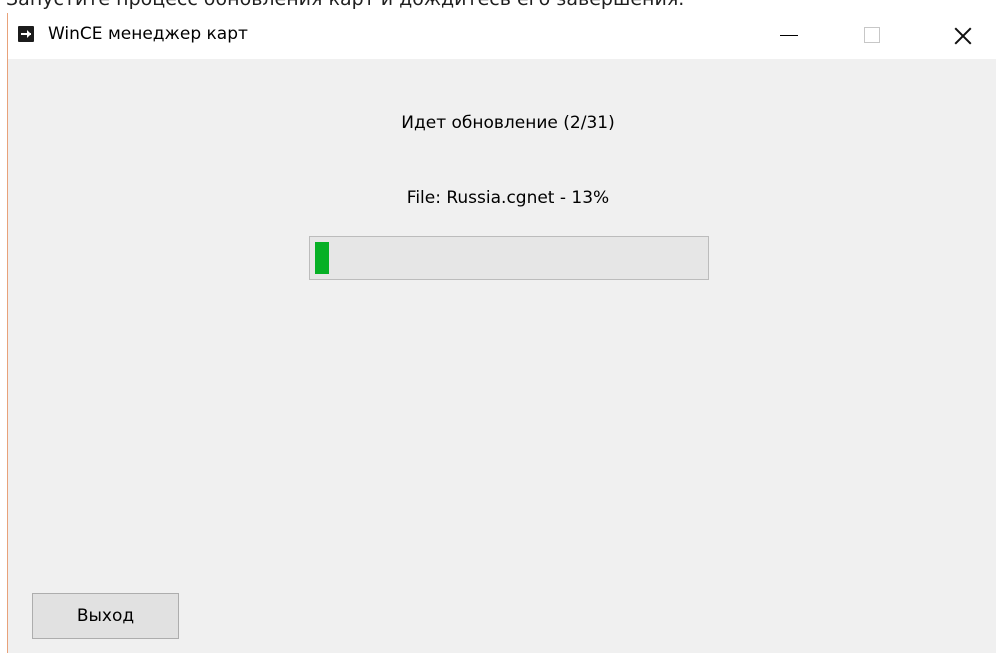 The image size is (998, 655). Describe the element at coordinates (502, 36) in the screenshot. I see `title-bar: WinCE менеджер карт` at that location.